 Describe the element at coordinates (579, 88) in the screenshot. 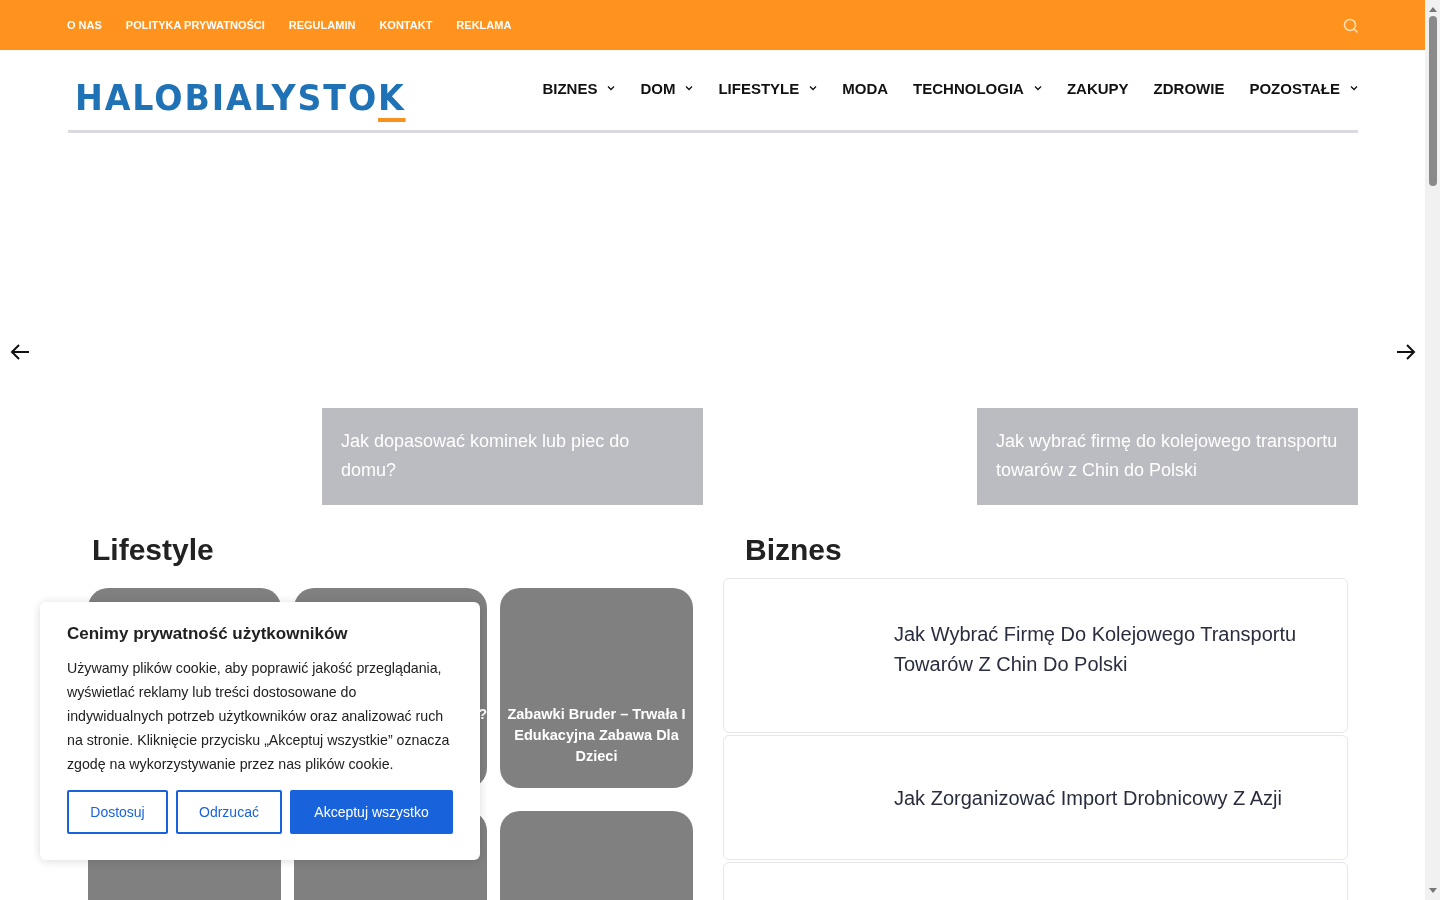

I see `nav-item: BIZNES` at that location.